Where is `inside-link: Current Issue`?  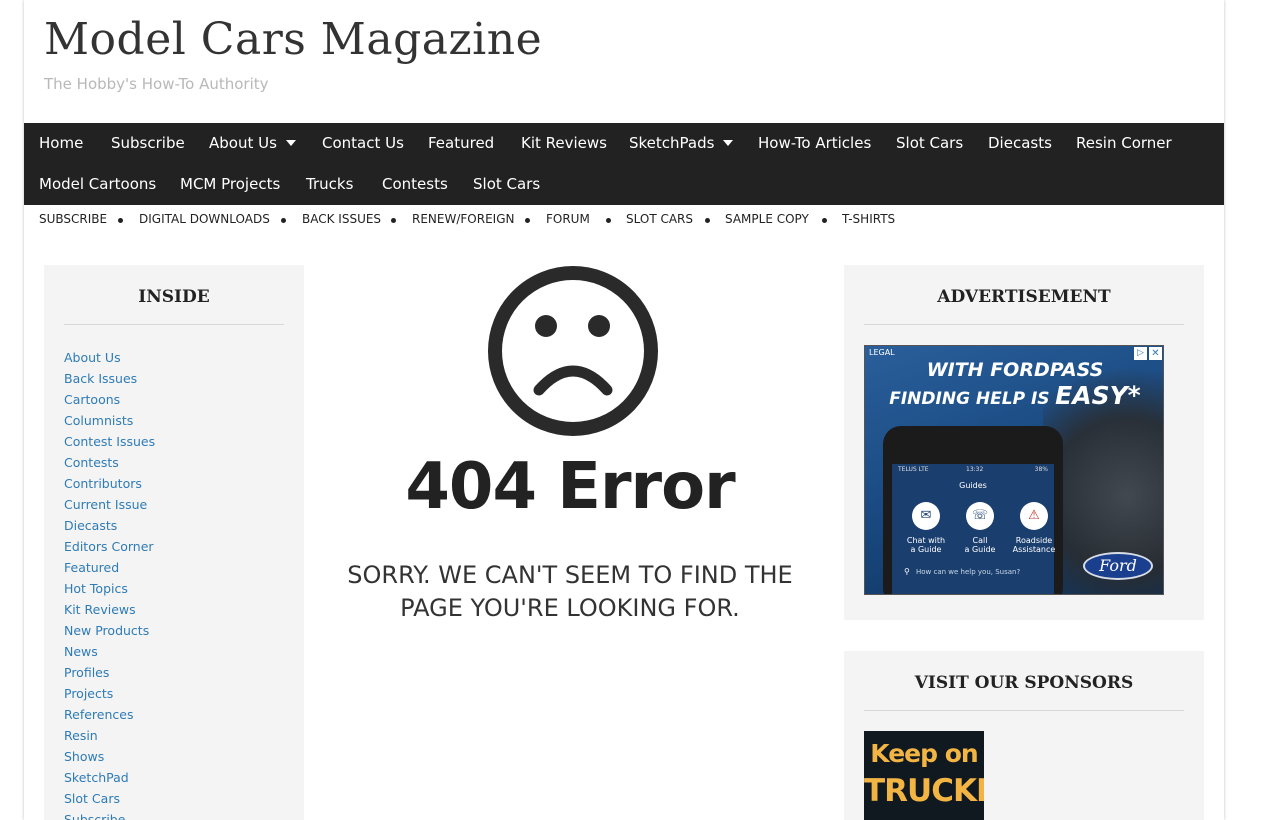
inside-link: Current Issue is located at coordinates (109, 504).